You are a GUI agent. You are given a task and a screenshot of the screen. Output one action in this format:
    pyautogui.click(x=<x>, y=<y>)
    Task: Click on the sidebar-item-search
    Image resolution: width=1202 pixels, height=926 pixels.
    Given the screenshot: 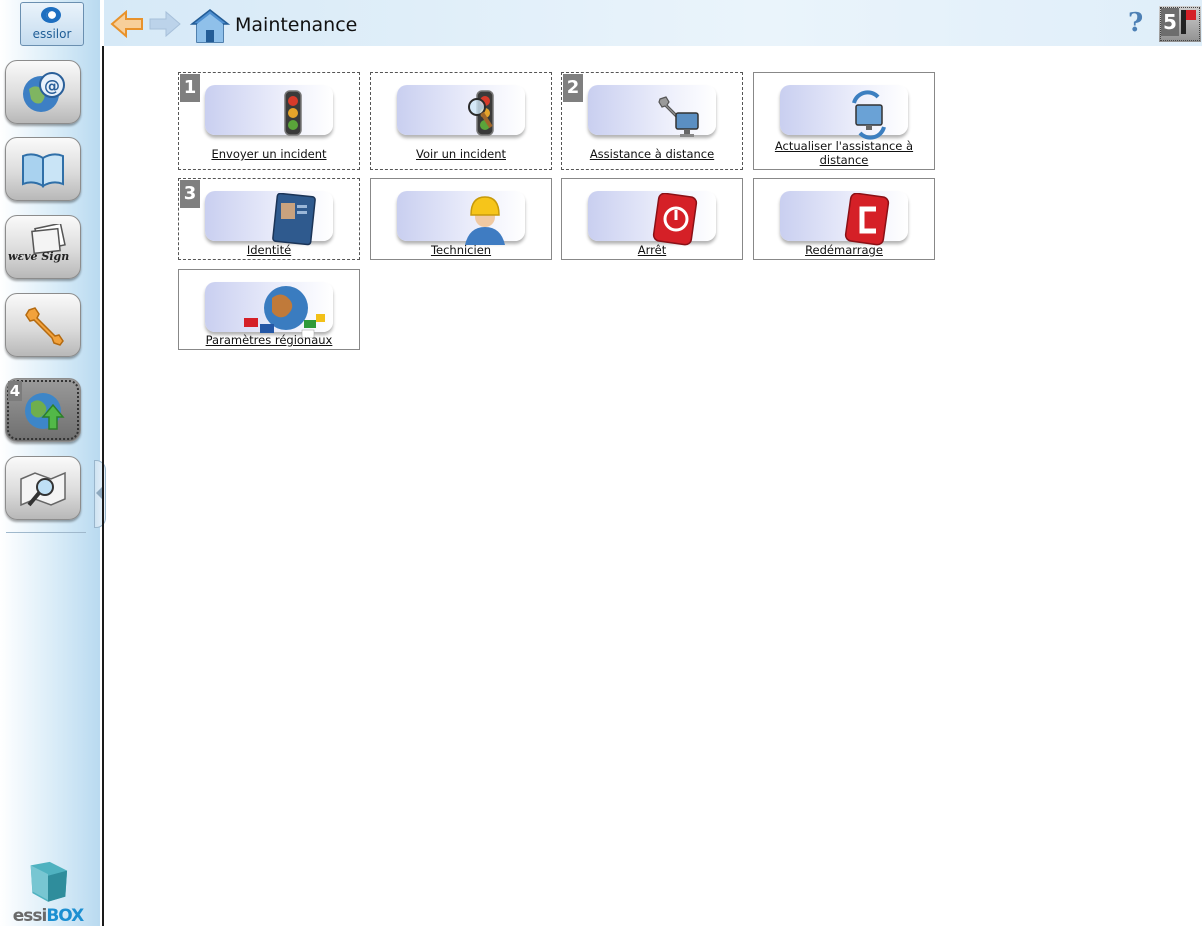 What is the action you would take?
    pyautogui.click(x=43, y=488)
    